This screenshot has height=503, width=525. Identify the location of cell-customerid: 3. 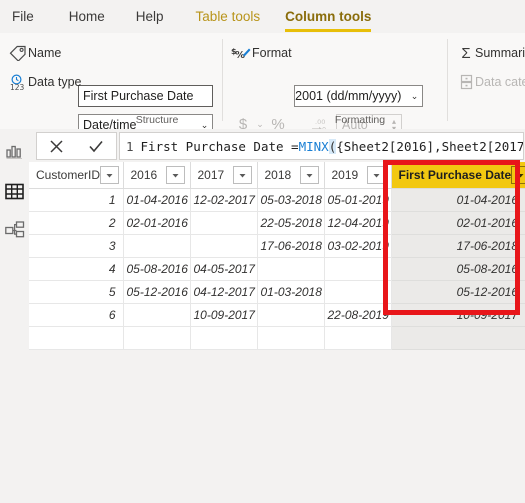
(76, 246).